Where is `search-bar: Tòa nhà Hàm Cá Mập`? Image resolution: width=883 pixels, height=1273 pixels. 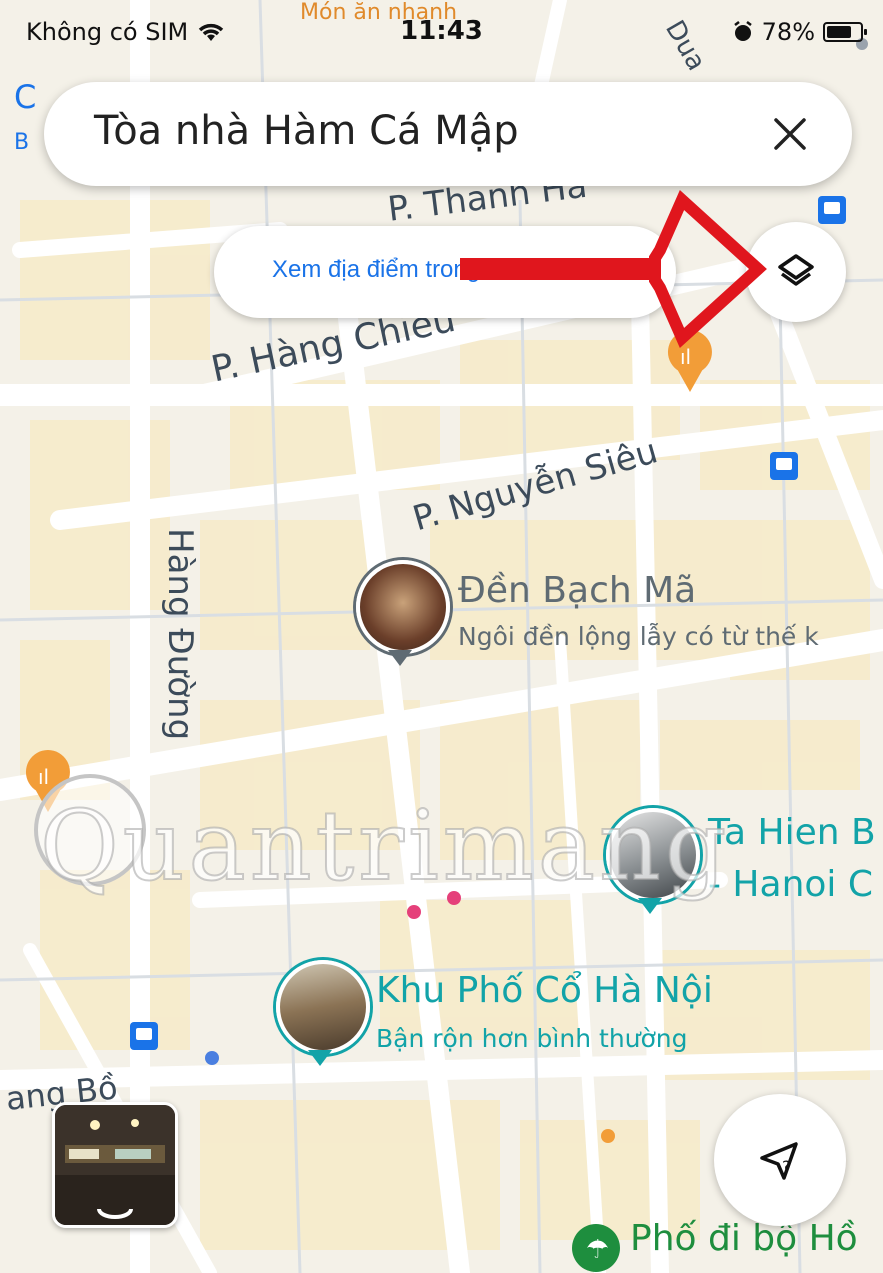 search-bar: Tòa nhà Hàm Cá Mập is located at coordinates (448, 134).